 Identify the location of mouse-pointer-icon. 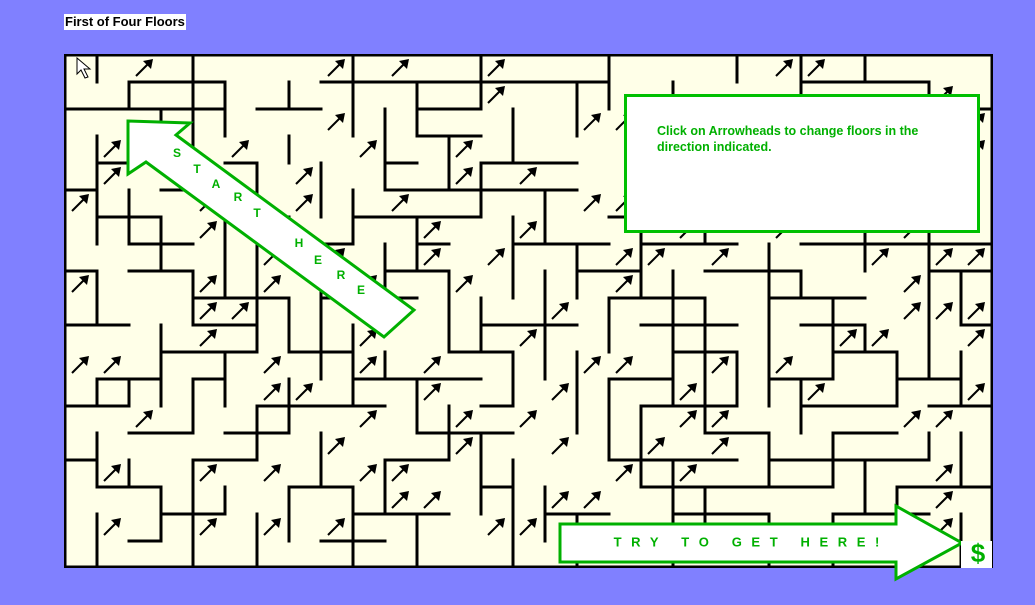
(84, 68).